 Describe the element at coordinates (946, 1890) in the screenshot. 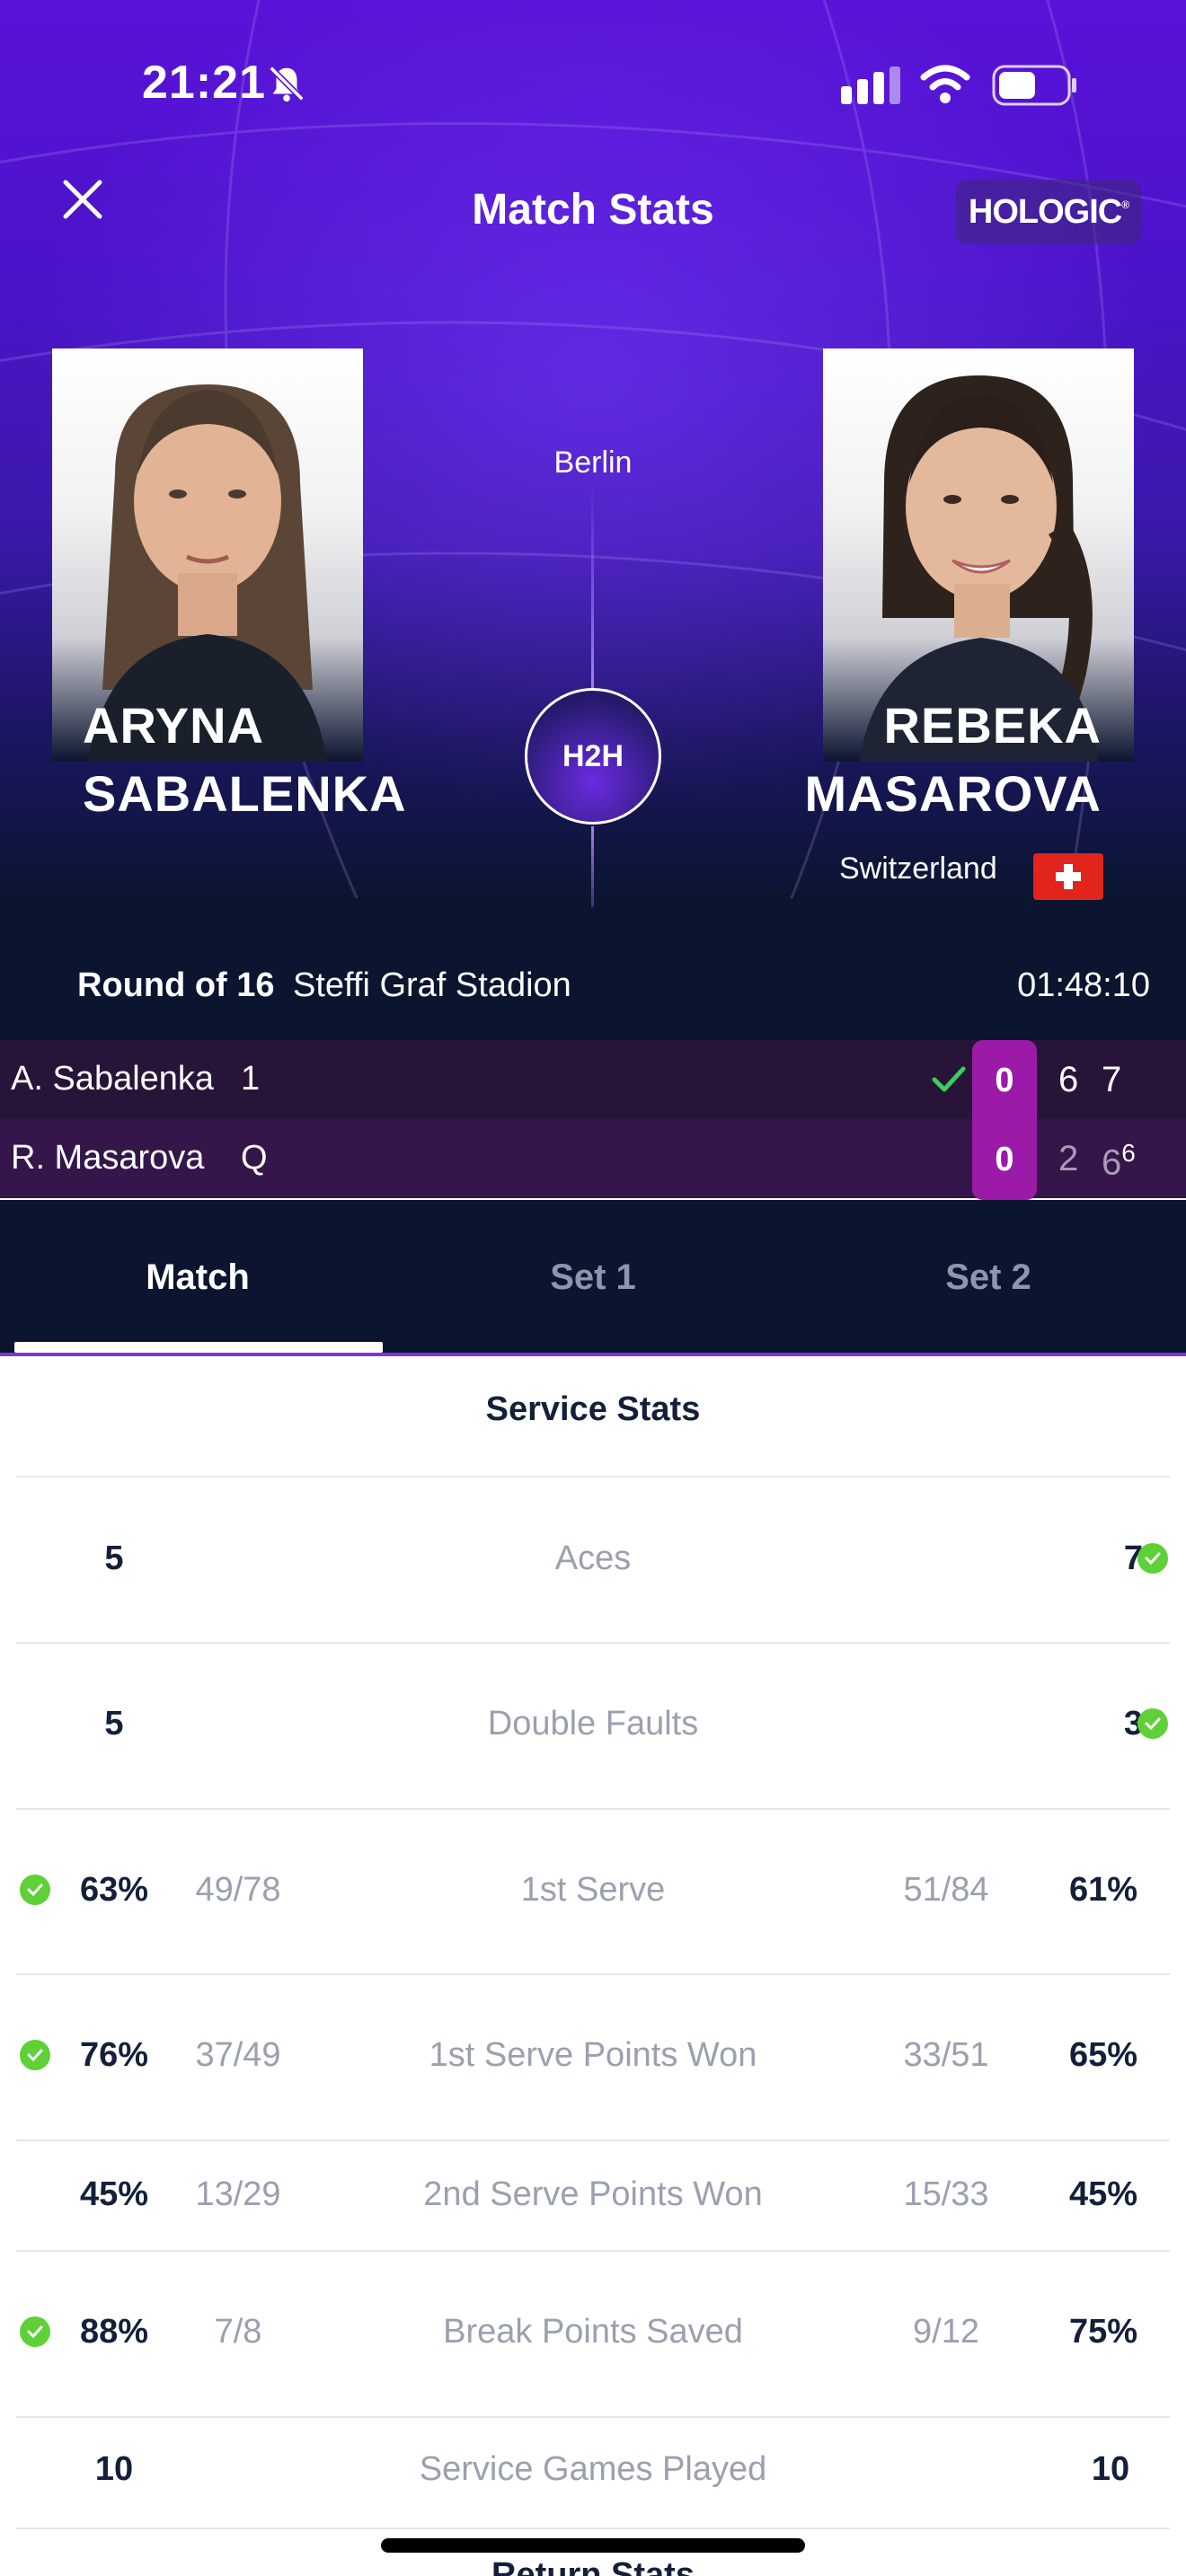

I see `stat-right-fraction: 51/84` at that location.